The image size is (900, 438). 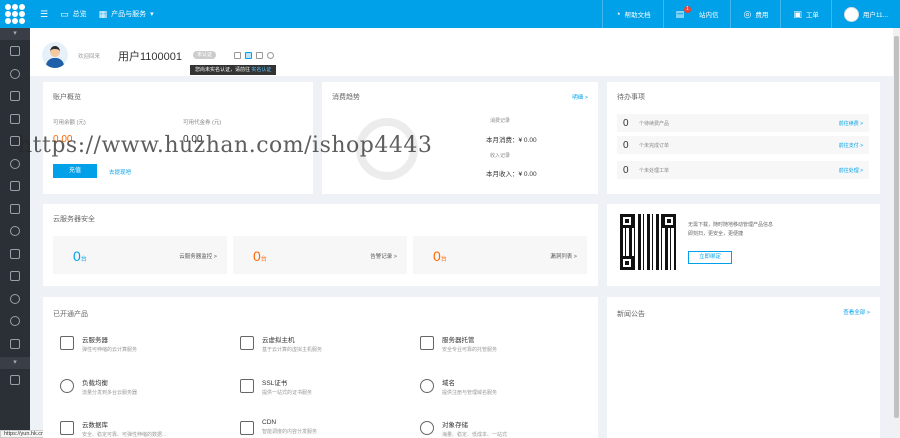 What do you see at coordinates (237, 55) in the screenshot?
I see `email-icon` at bounding box center [237, 55].